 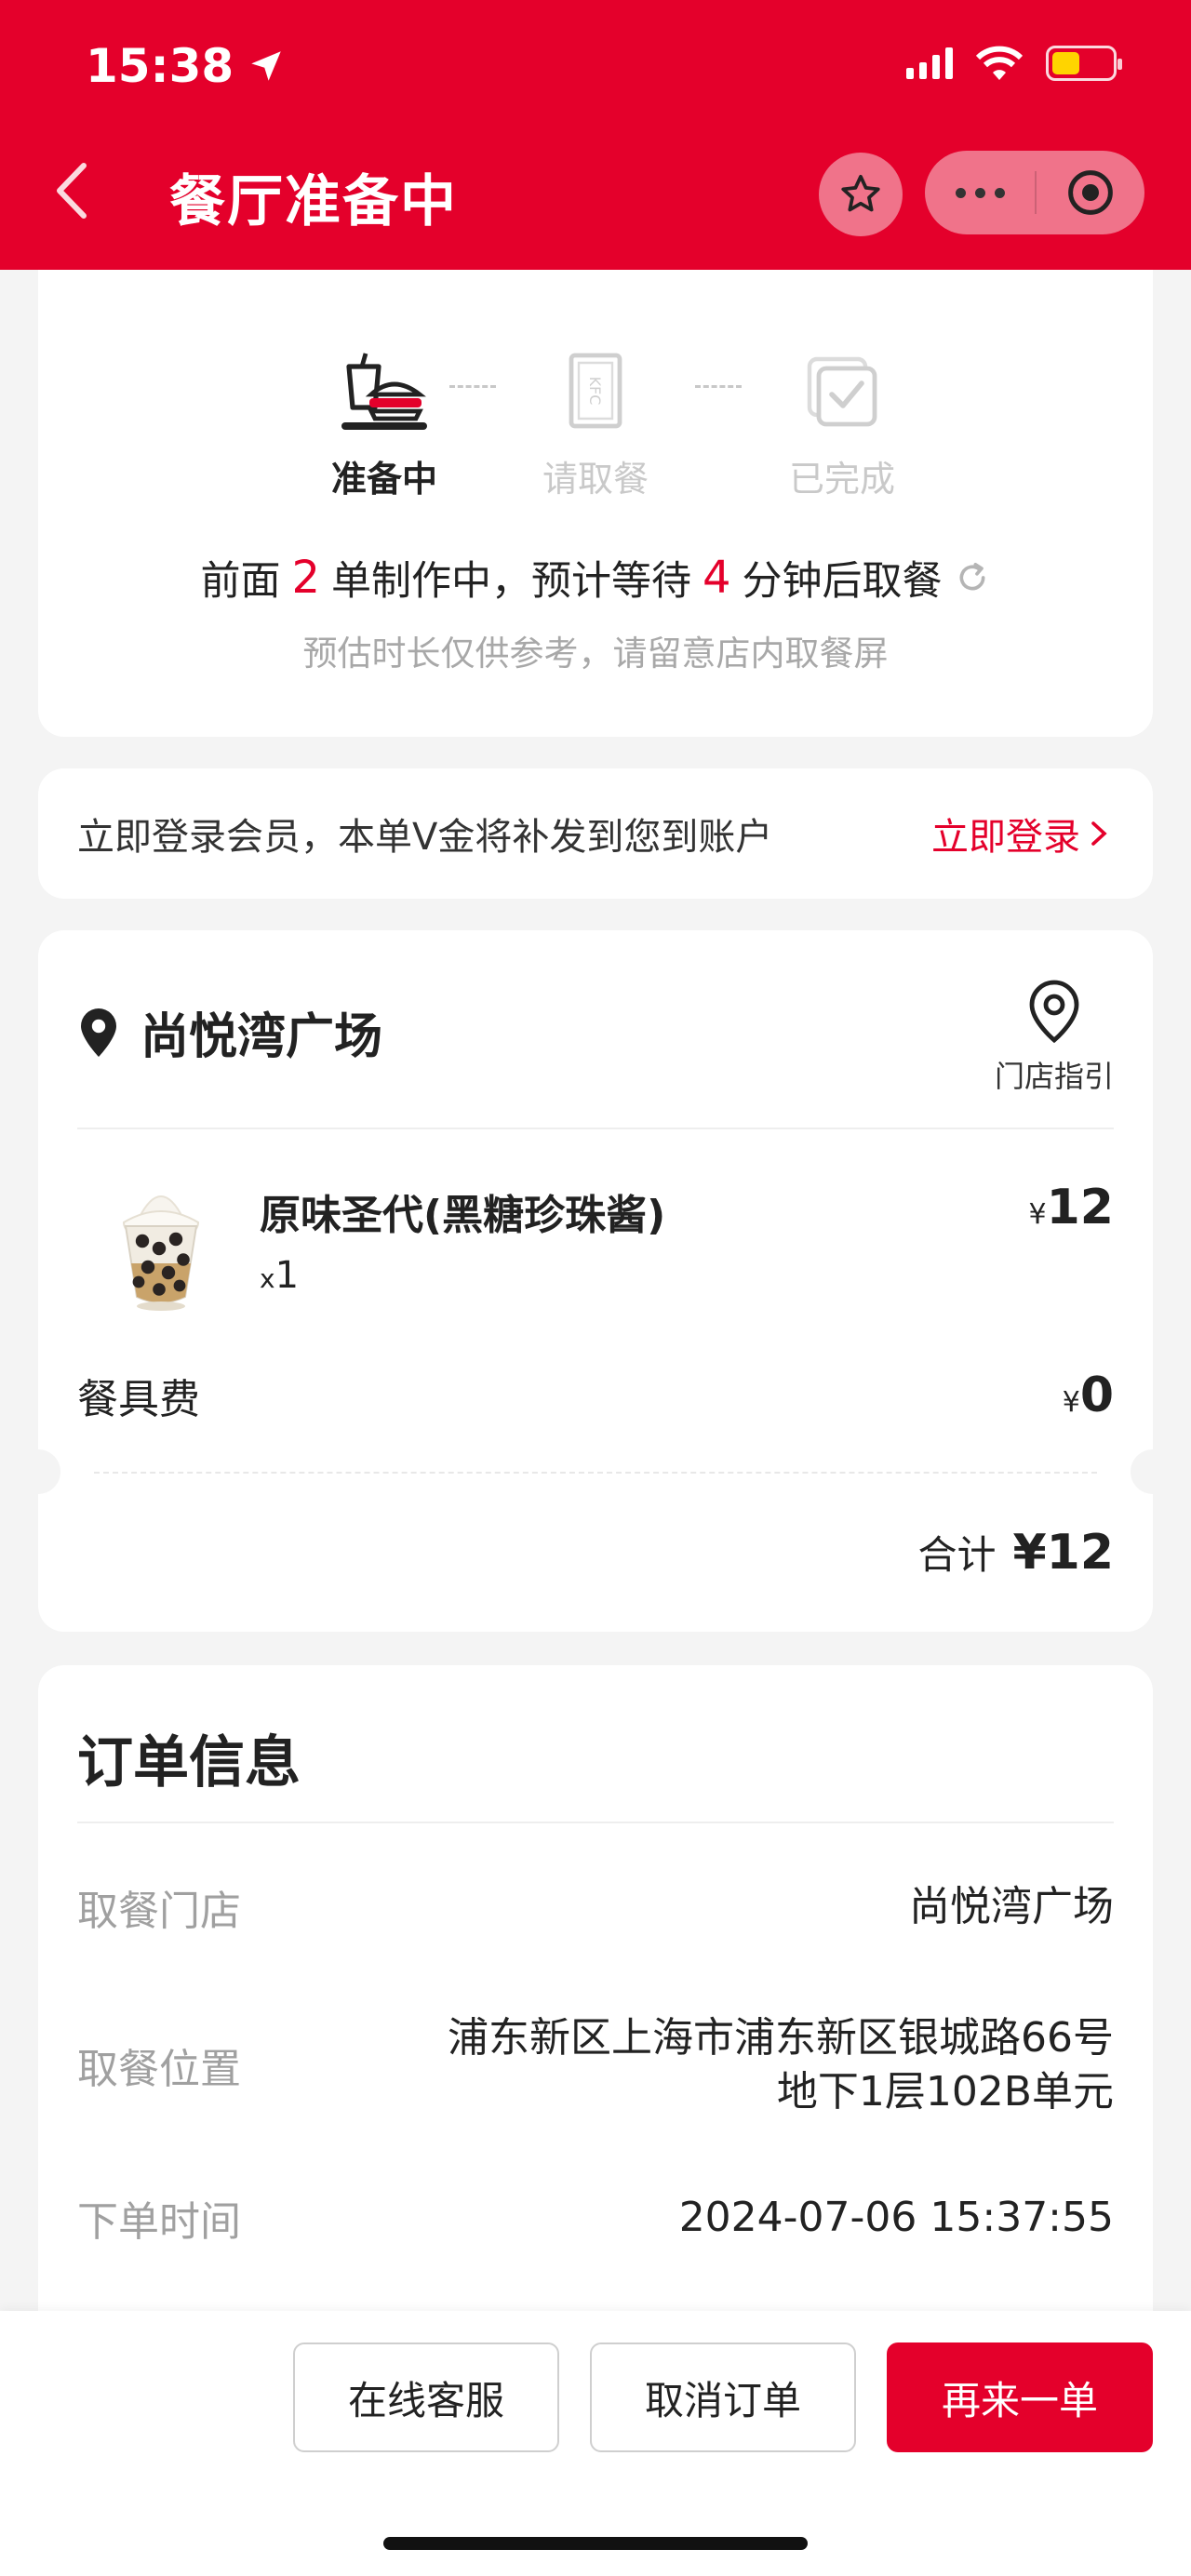 What do you see at coordinates (1080, 1207) in the screenshot?
I see `price-value: 12` at bounding box center [1080, 1207].